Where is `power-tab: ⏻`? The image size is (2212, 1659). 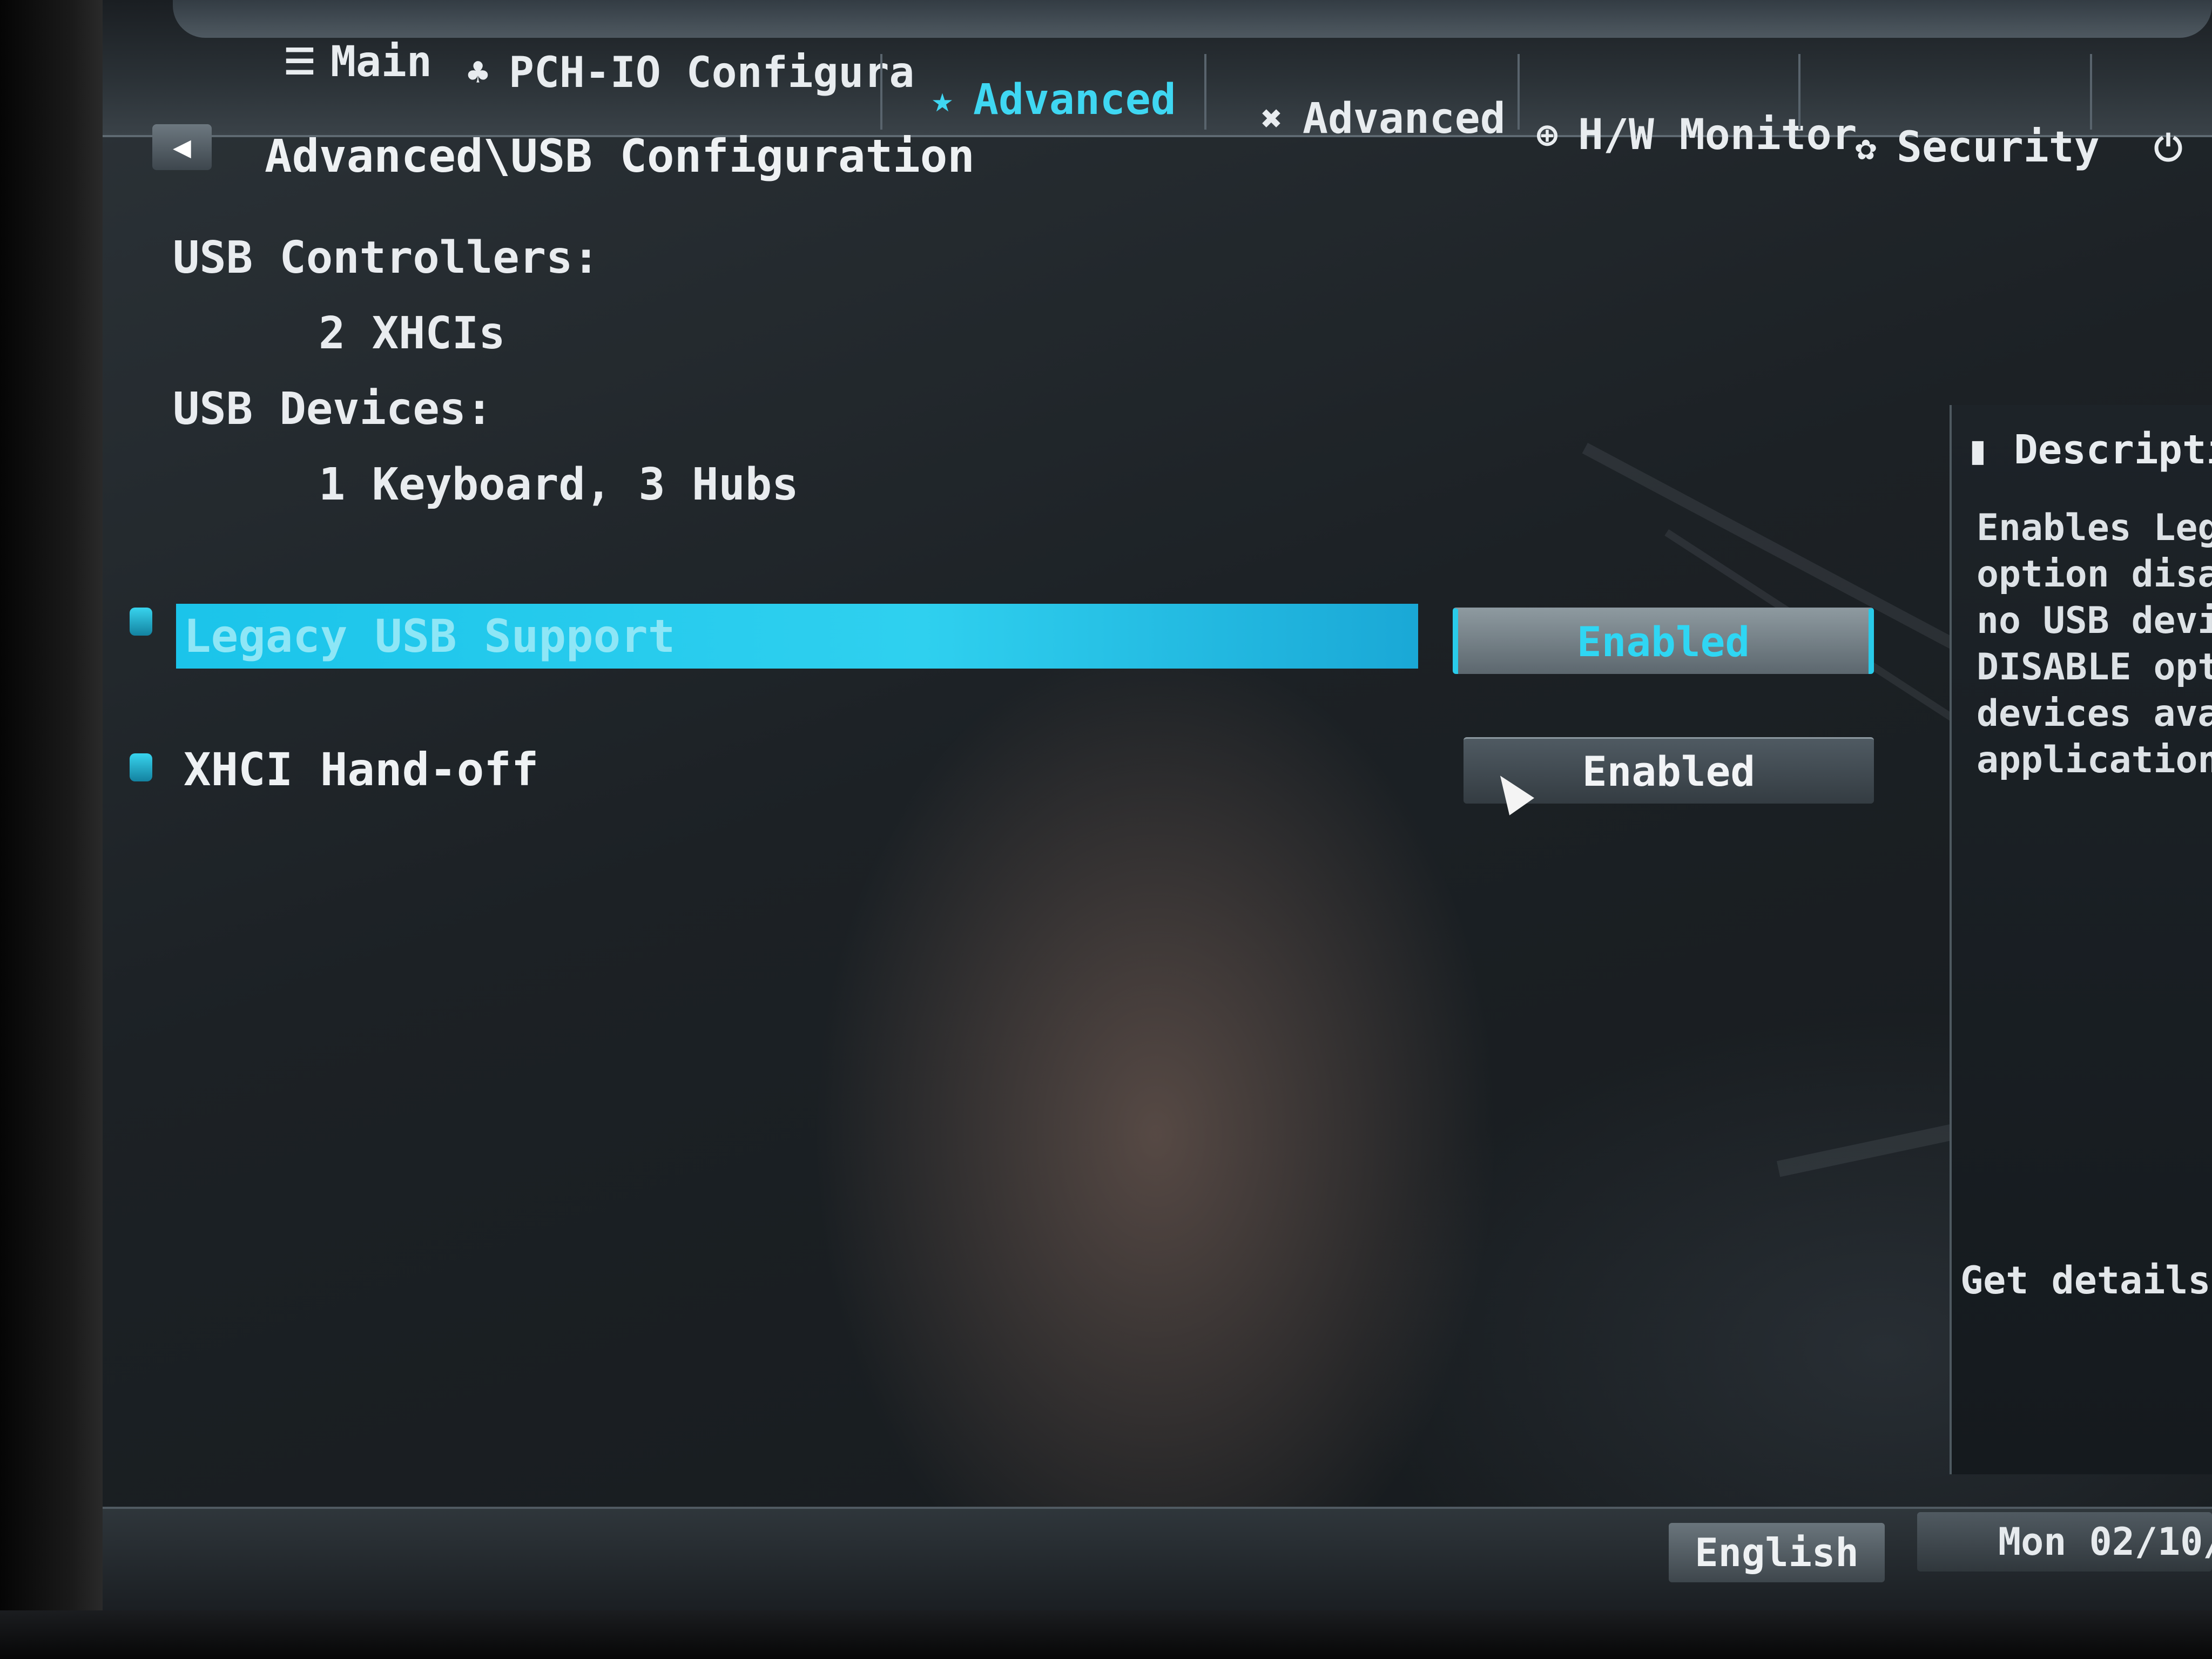
power-tab: ⏻ is located at coordinates (2168, 148).